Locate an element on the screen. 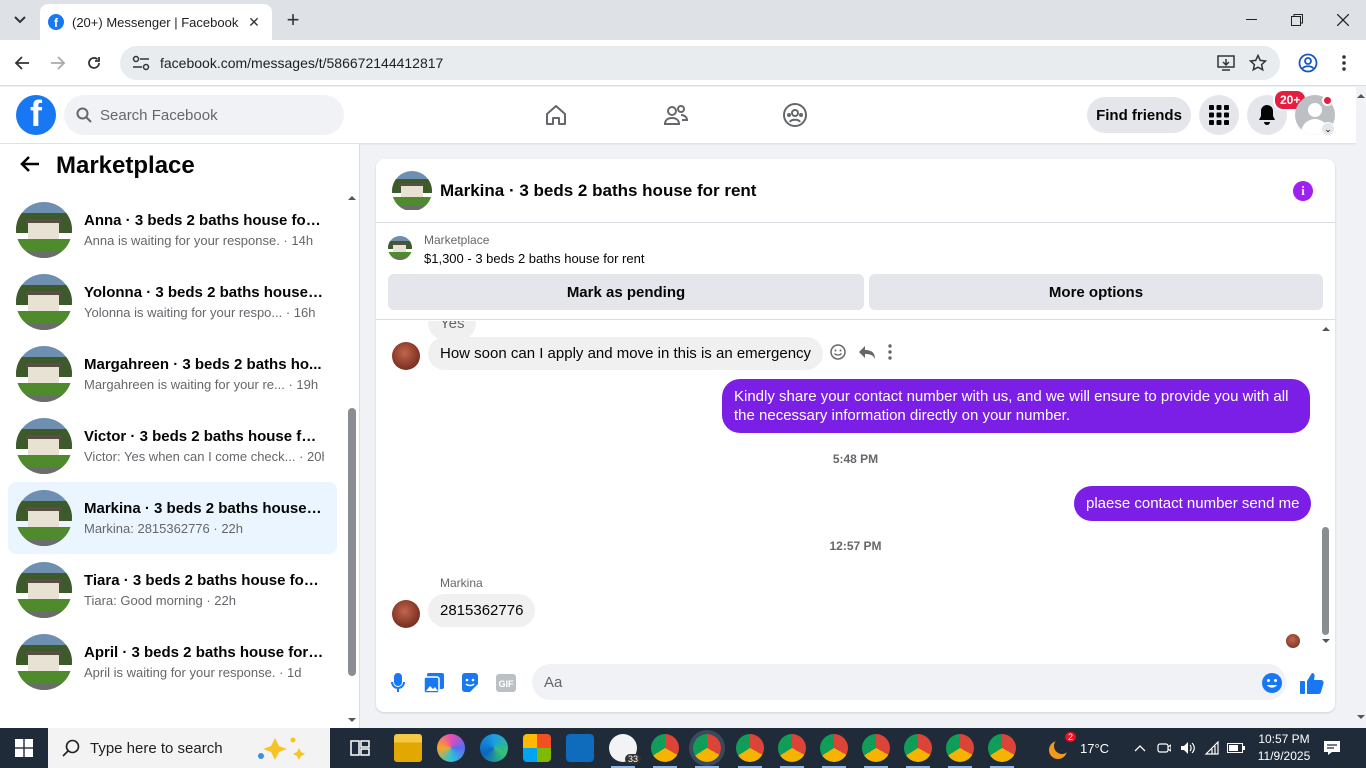  taskbar-search: Type here to search is located at coordinates (189, 748).